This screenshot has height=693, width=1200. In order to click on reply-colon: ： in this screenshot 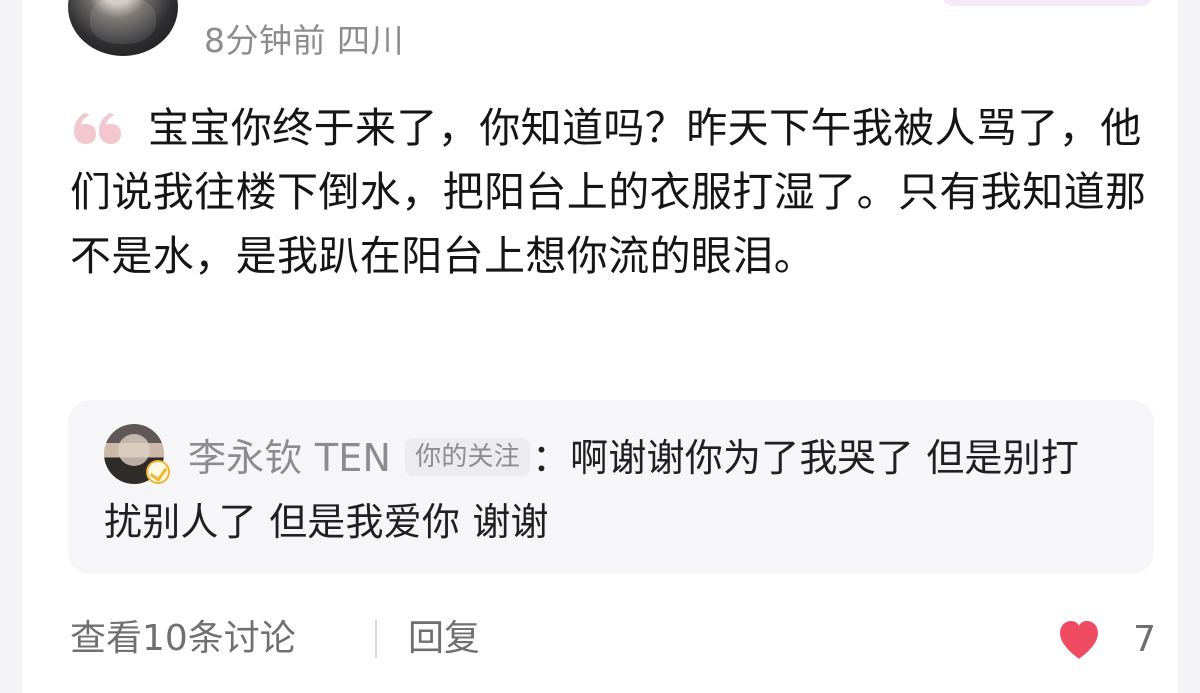, I will do `click(551, 458)`.